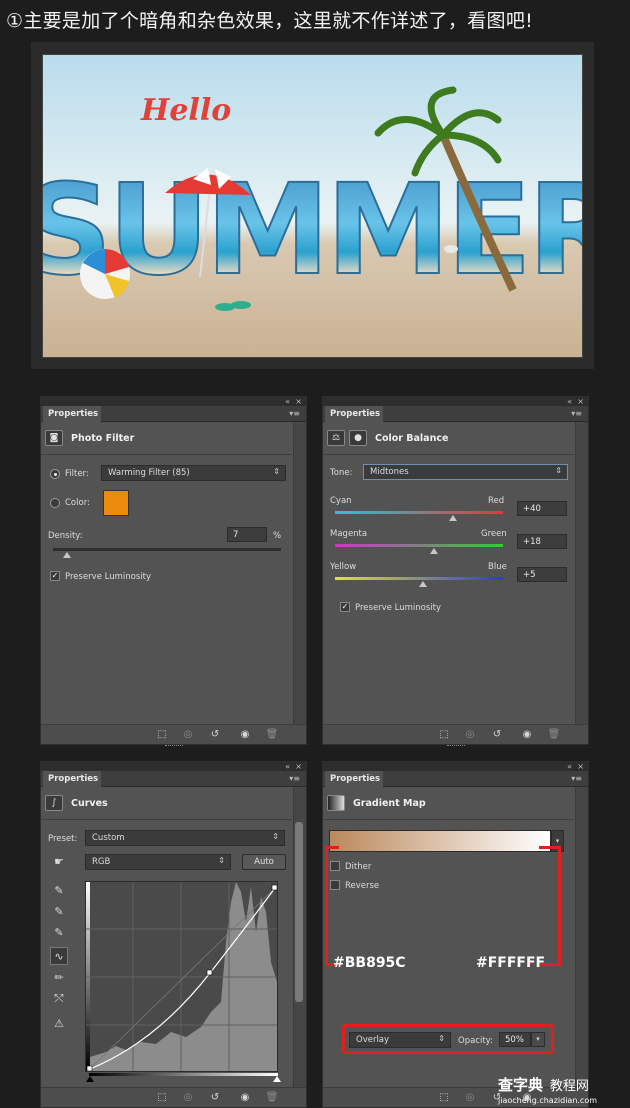 Image resolution: width=630 pixels, height=1108 pixels. Describe the element at coordinates (59, 891) in the screenshot. I see `black-point-eyedropper-icon: ✎` at that location.